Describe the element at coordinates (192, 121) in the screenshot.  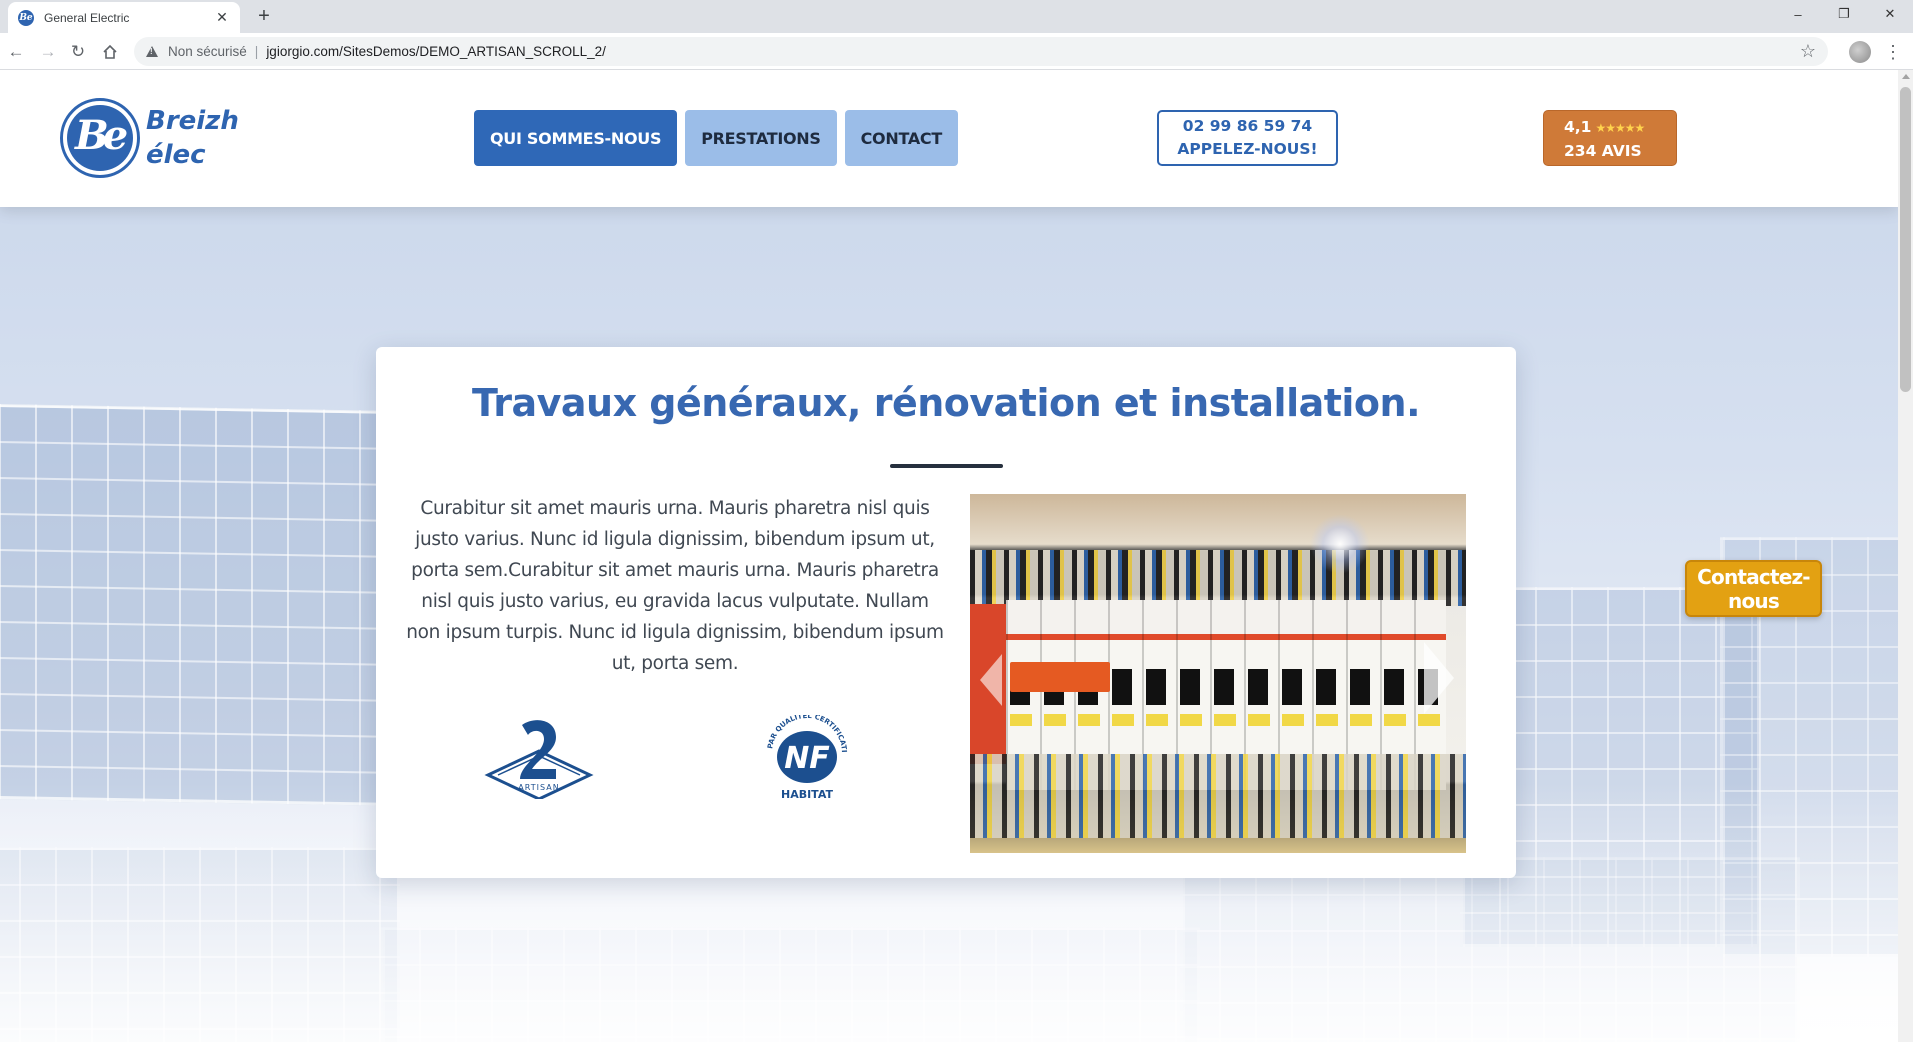
I see `logo-line-1: Breizh` at that location.